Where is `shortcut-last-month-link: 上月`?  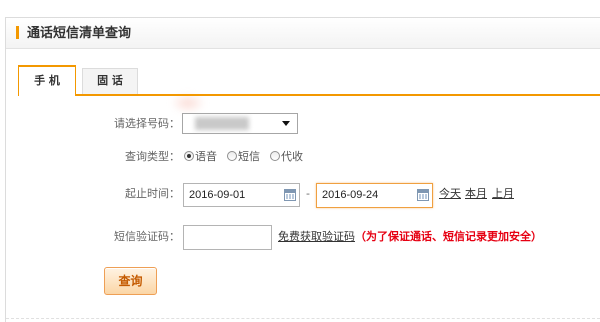
shortcut-last-month-link: 上月 is located at coordinates (503, 194).